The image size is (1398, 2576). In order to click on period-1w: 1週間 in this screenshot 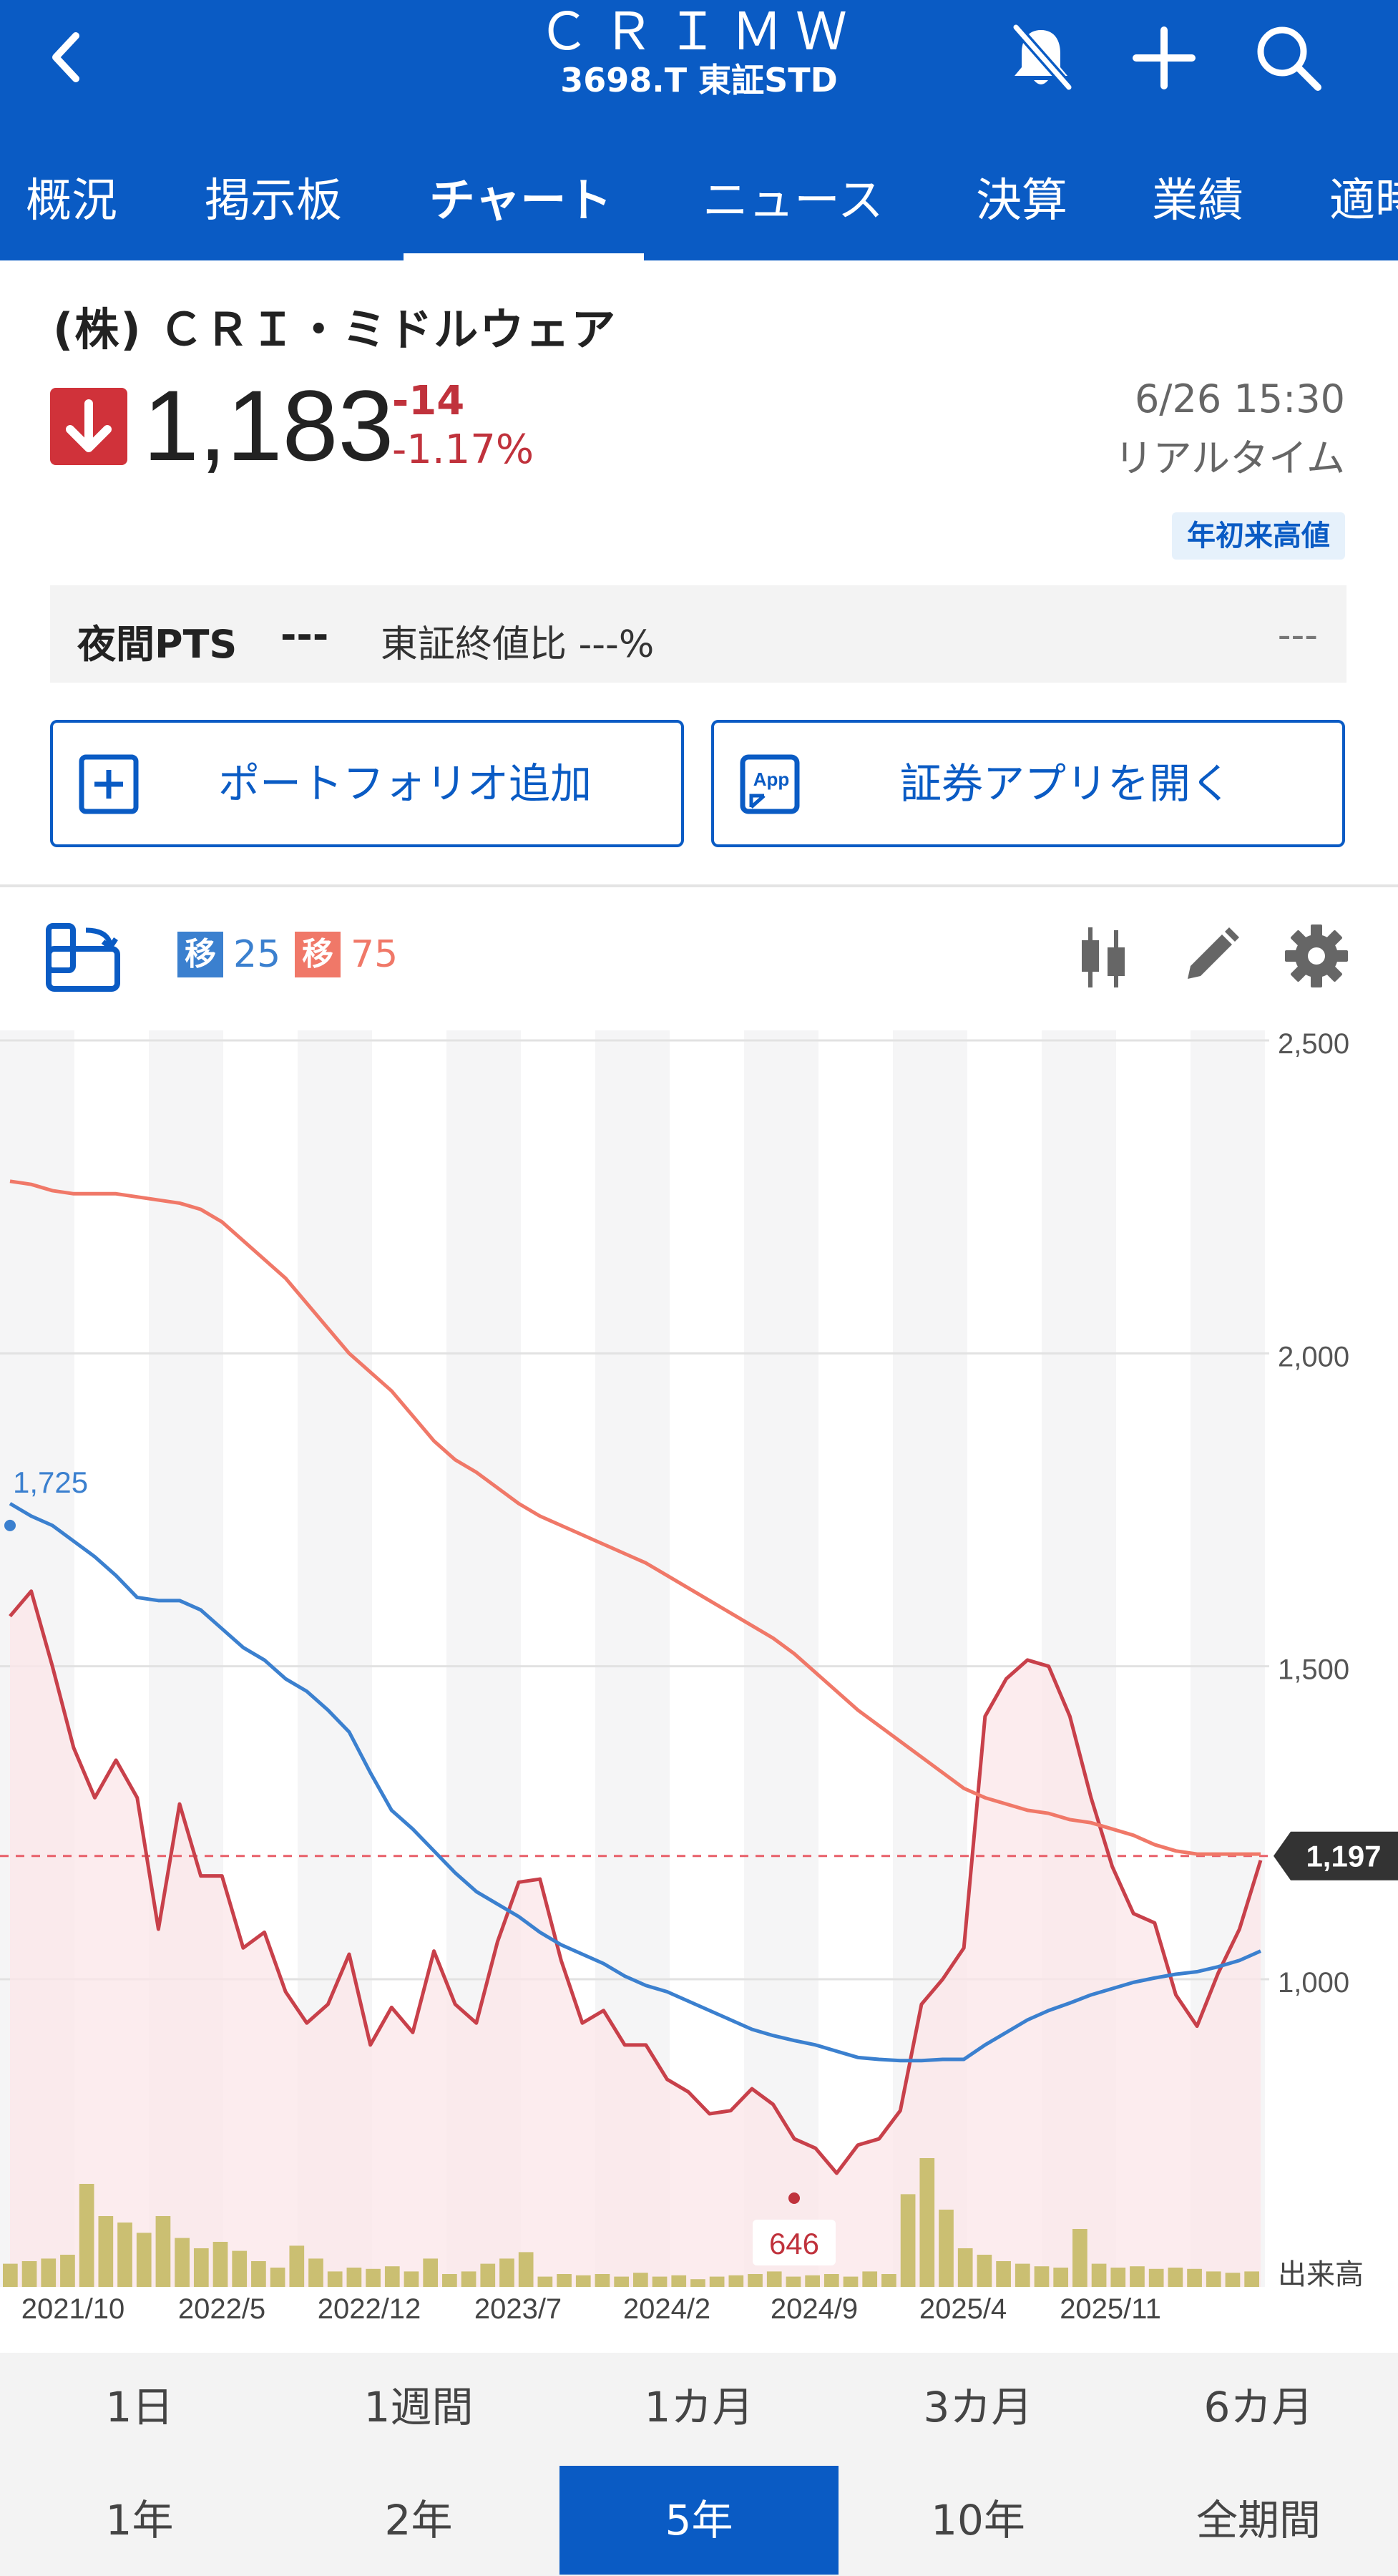, I will do `click(418, 2407)`.